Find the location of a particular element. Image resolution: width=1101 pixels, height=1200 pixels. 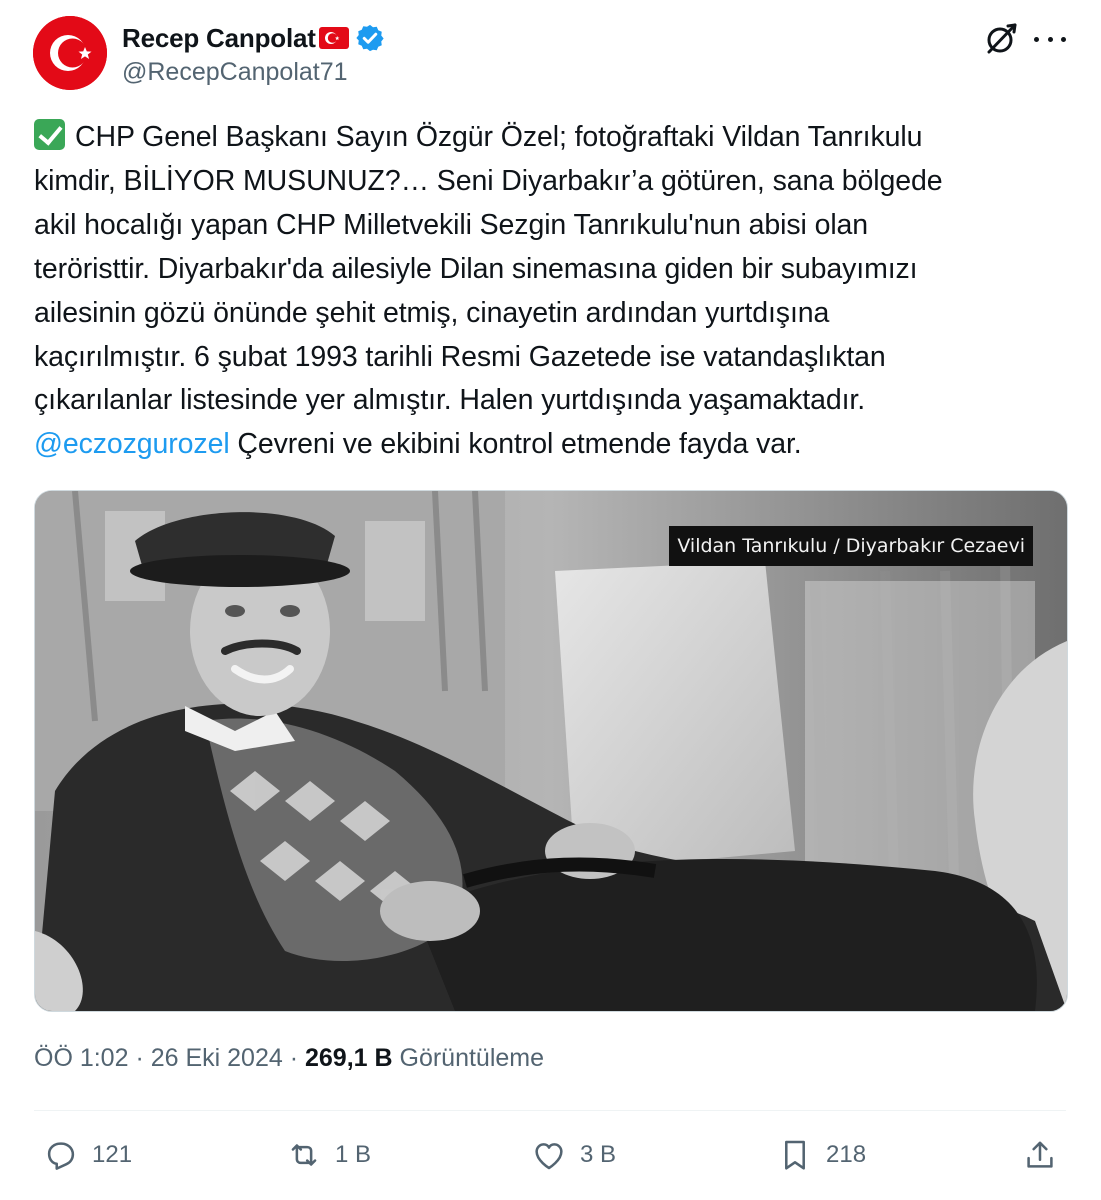

turkey-flag-icon is located at coordinates (333, 38).